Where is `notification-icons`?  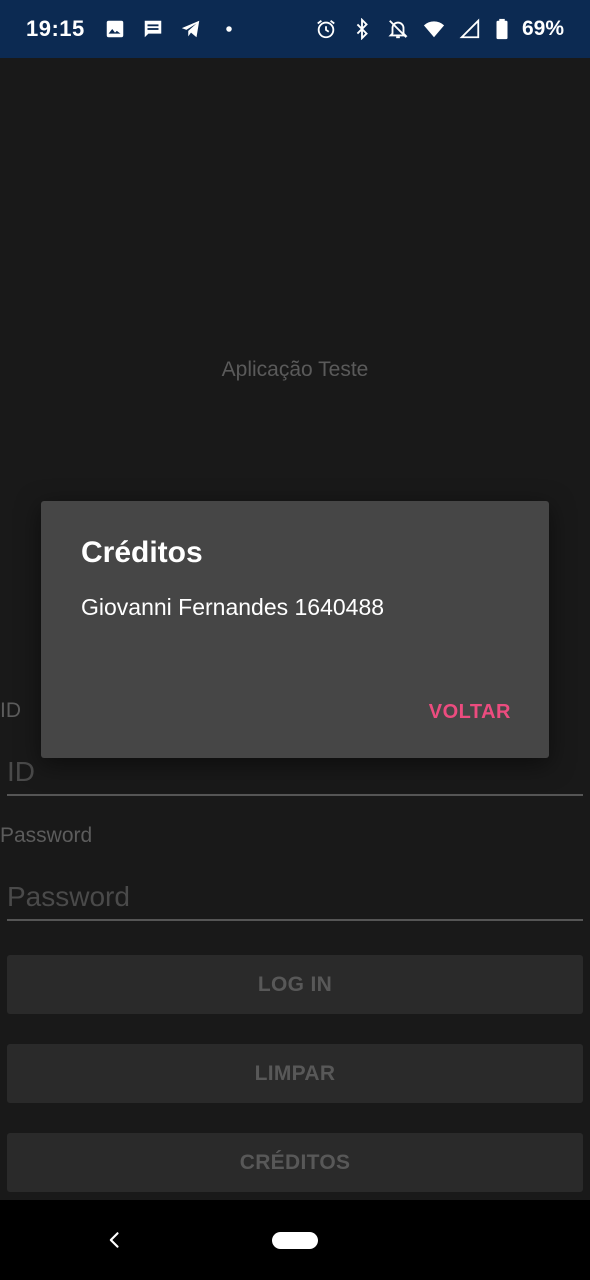
notification-icons is located at coordinates (172, 29).